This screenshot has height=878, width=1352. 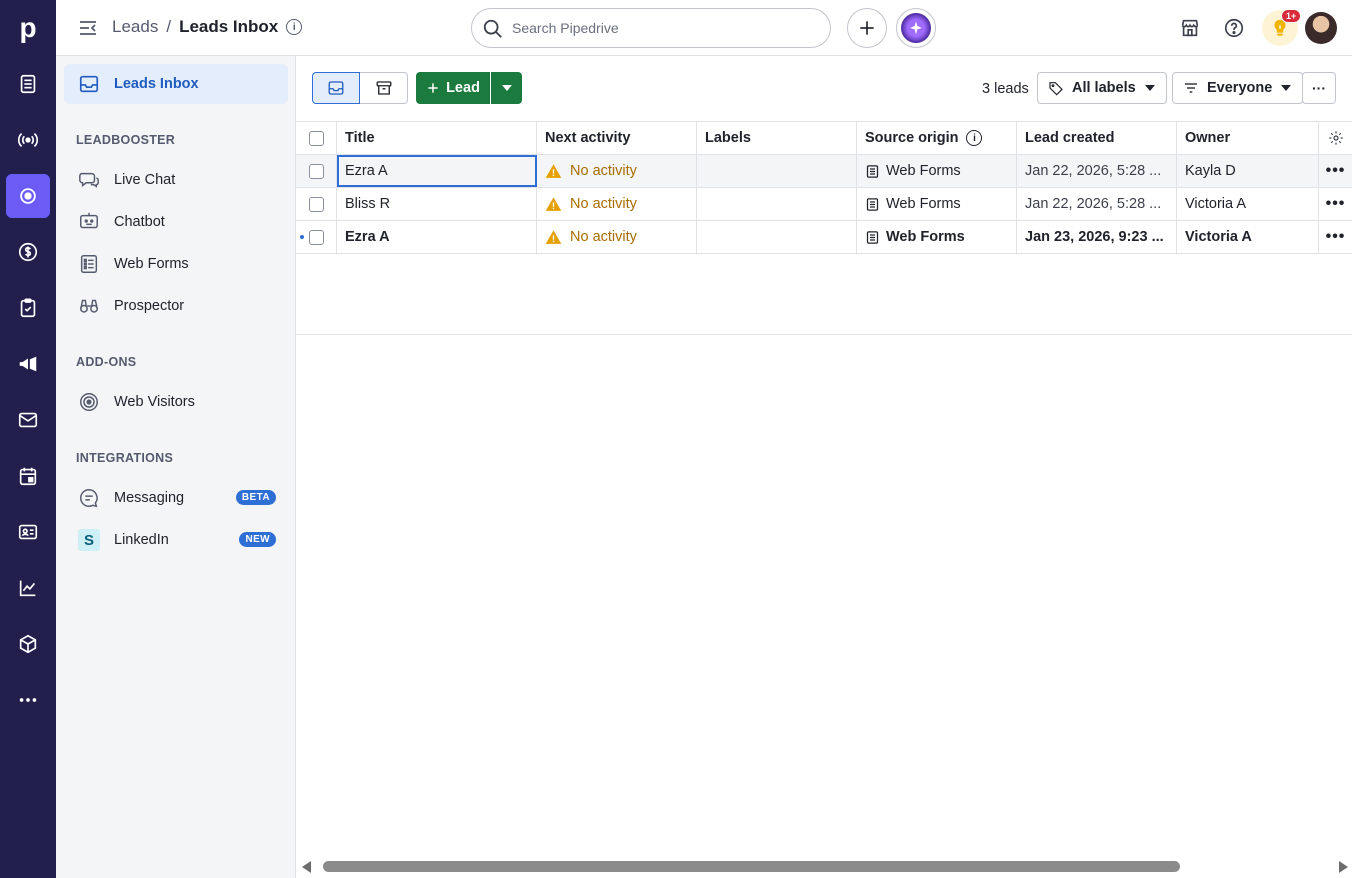 What do you see at coordinates (151, 264) in the screenshot?
I see `sidebar-item-label: Web Forms` at bounding box center [151, 264].